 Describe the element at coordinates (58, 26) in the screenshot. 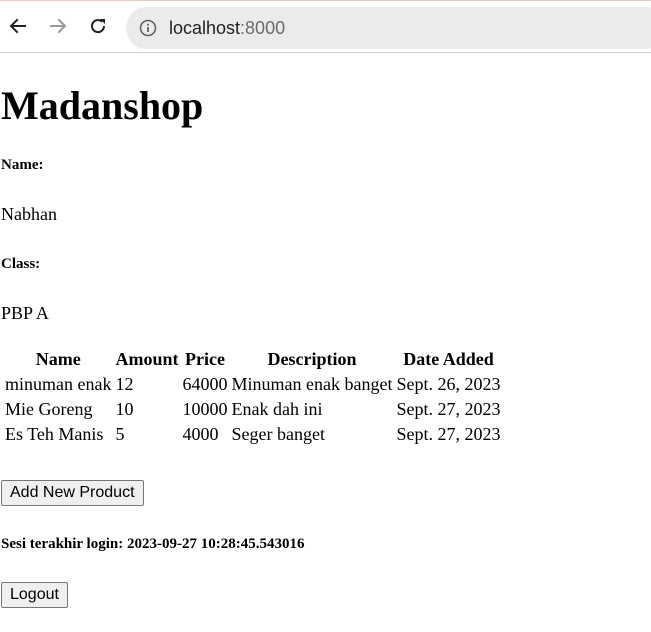

I see `forward-arrow-icon` at that location.